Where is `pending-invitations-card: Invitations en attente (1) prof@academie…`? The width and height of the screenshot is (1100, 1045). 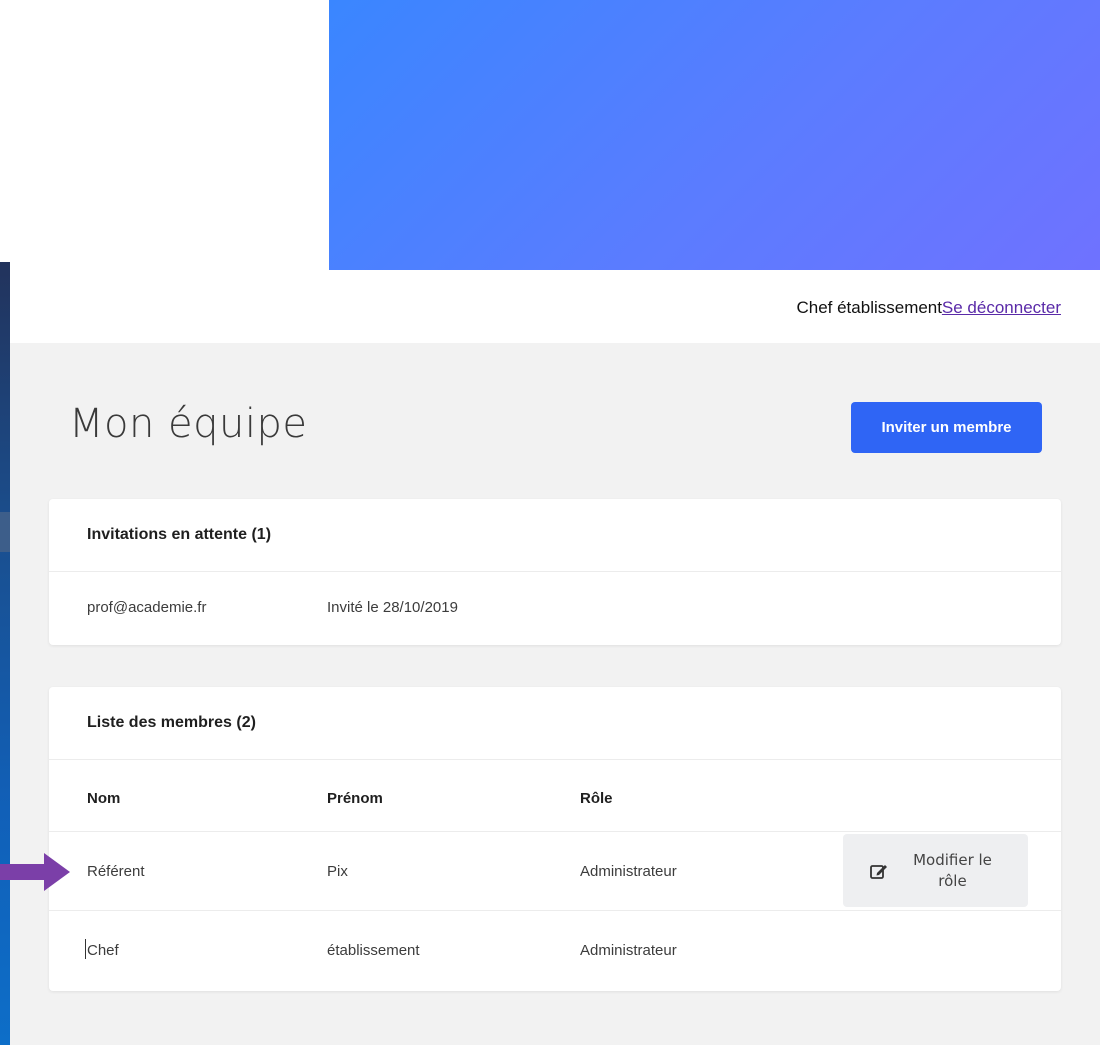
pending-invitations-card: Invitations en attente (1) prof@academie… is located at coordinates (555, 572).